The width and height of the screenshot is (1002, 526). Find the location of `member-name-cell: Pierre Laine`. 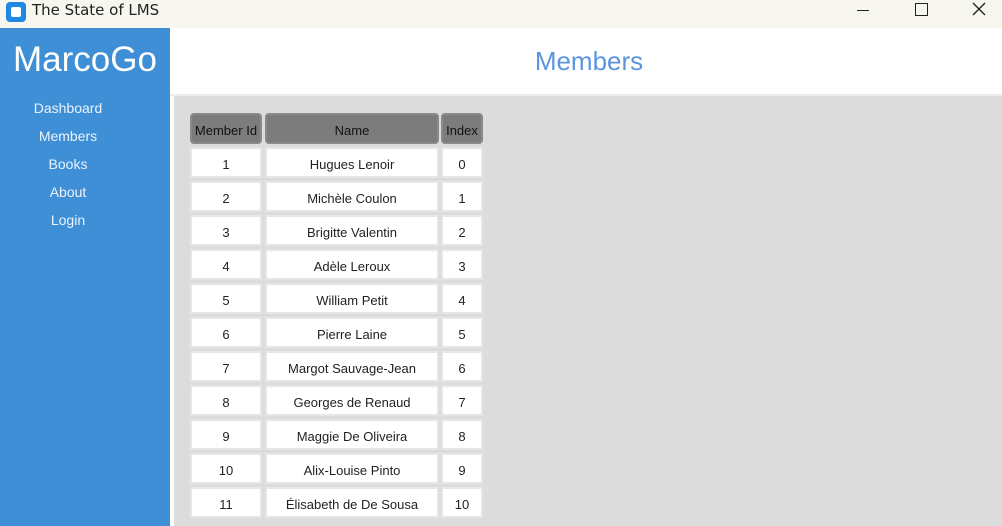

member-name-cell: Pierre Laine is located at coordinates (352, 332).